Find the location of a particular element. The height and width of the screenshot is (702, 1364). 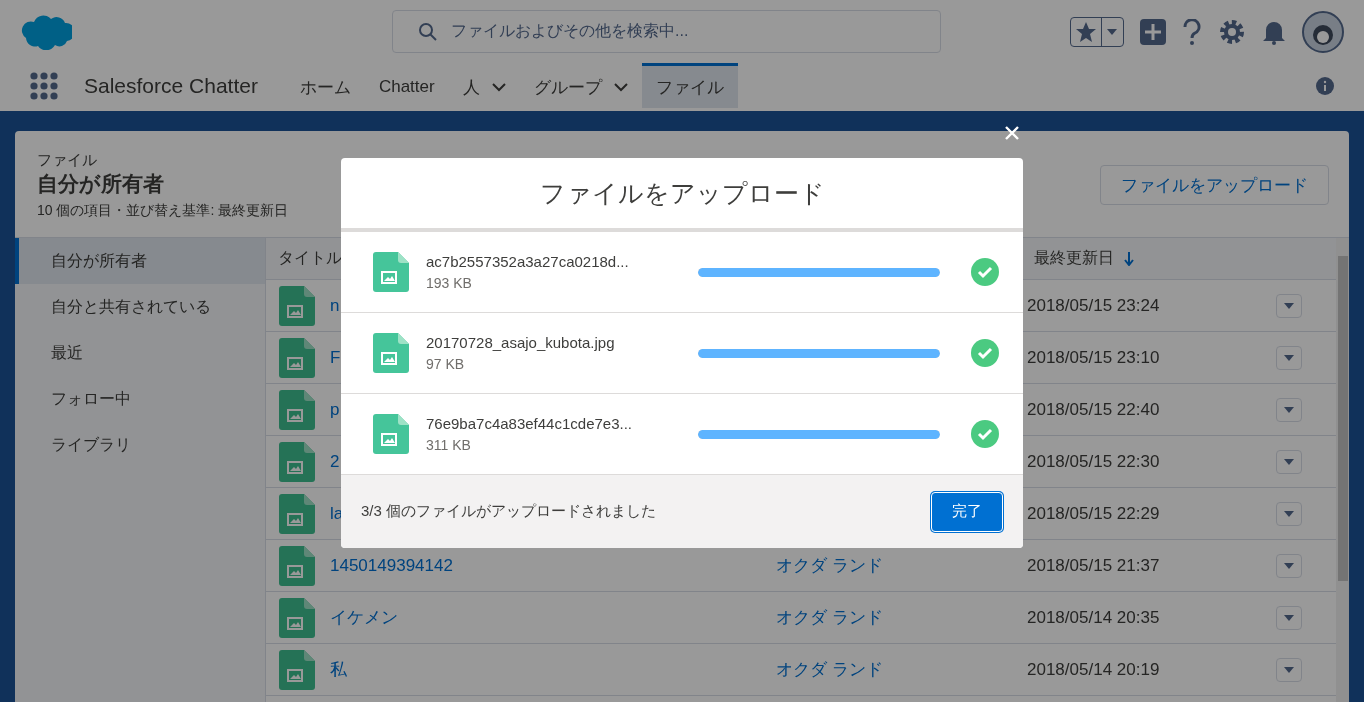

modified-date: 2018/05/15 22:40 is located at coordinates (1093, 409).